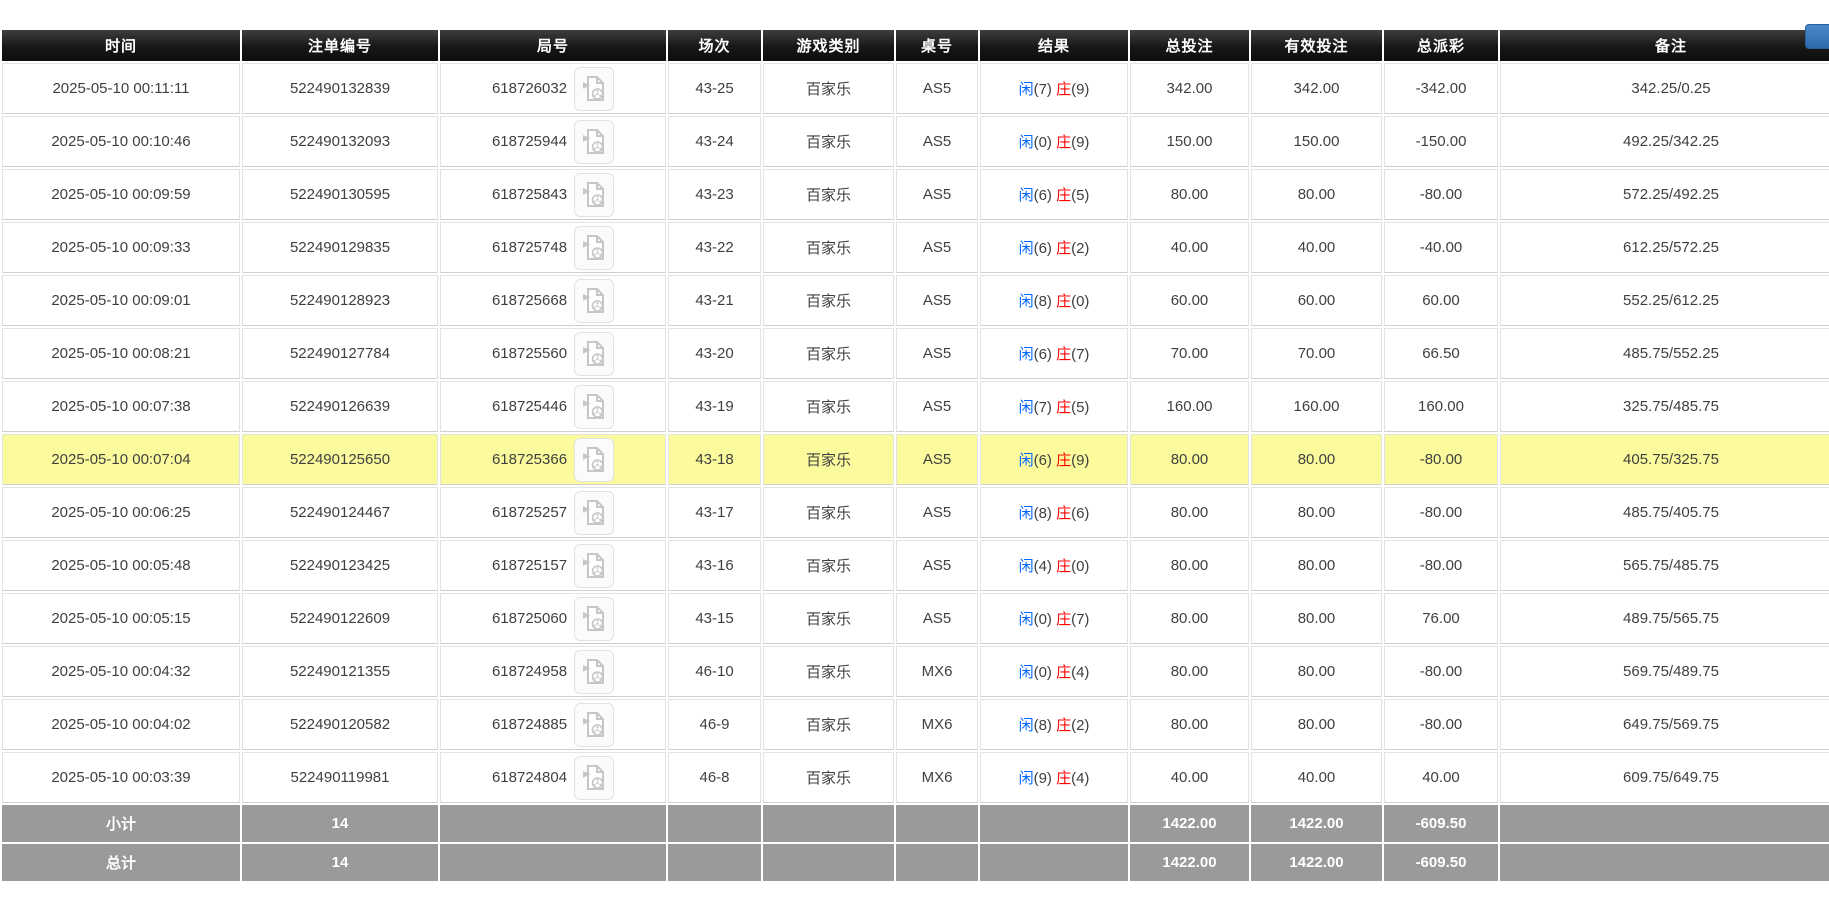 The width and height of the screenshot is (1829, 919). I want to click on cell-valid-bet: 70.00, so click(1316, 353).